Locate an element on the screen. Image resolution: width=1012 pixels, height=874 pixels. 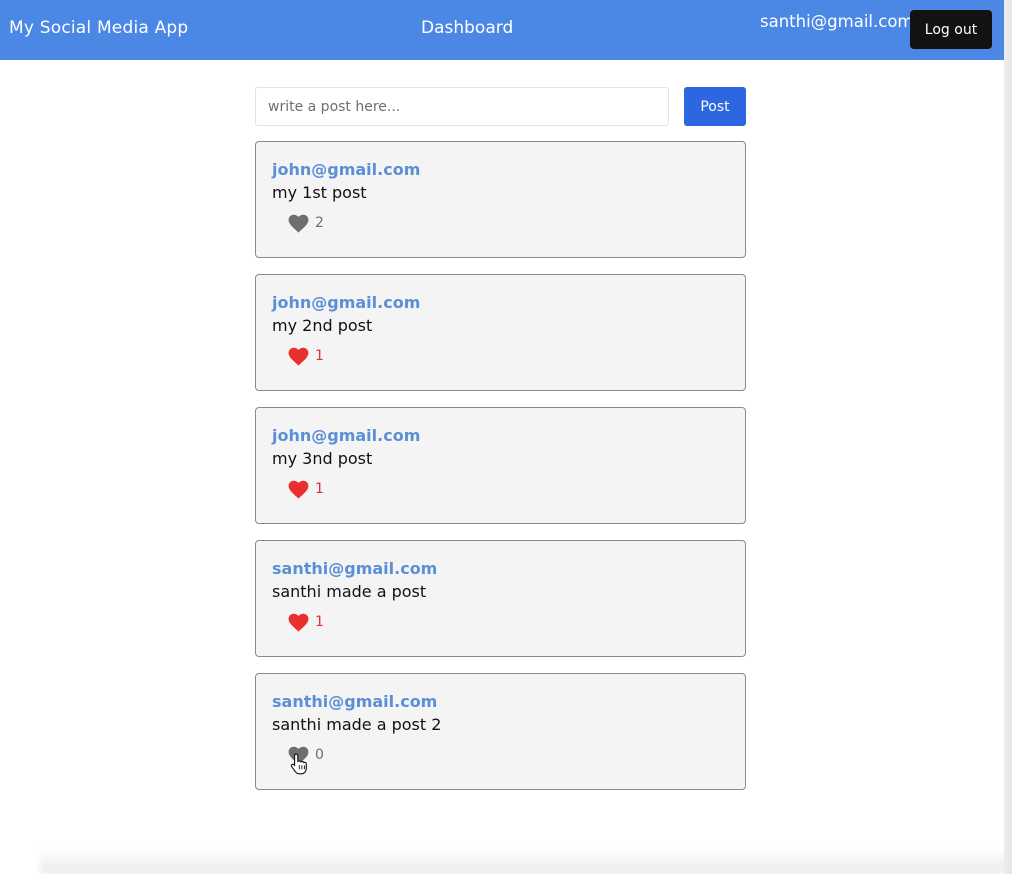
post-card: santhi@gmail.com santhi made a post 1 is located at coordinates (500, 598).